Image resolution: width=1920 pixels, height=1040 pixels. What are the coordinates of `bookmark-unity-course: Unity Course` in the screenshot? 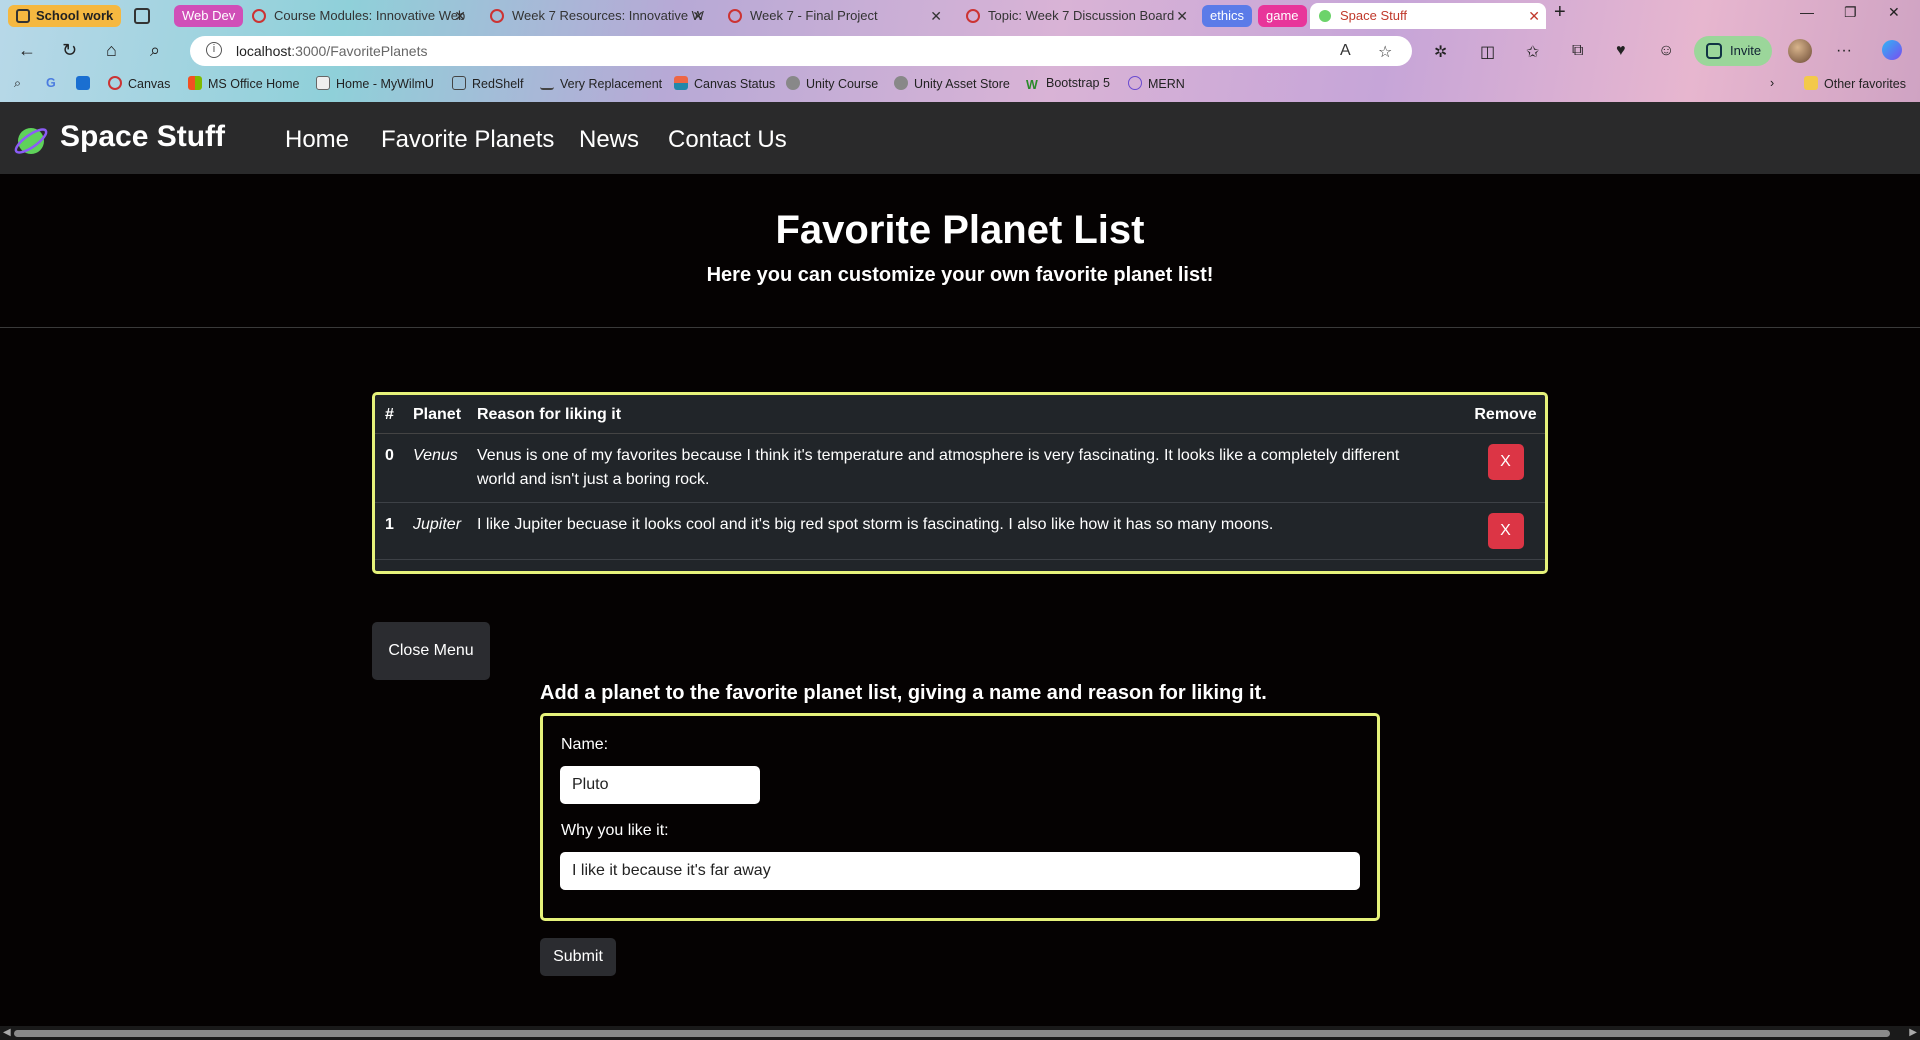 It's located at (832, 83).